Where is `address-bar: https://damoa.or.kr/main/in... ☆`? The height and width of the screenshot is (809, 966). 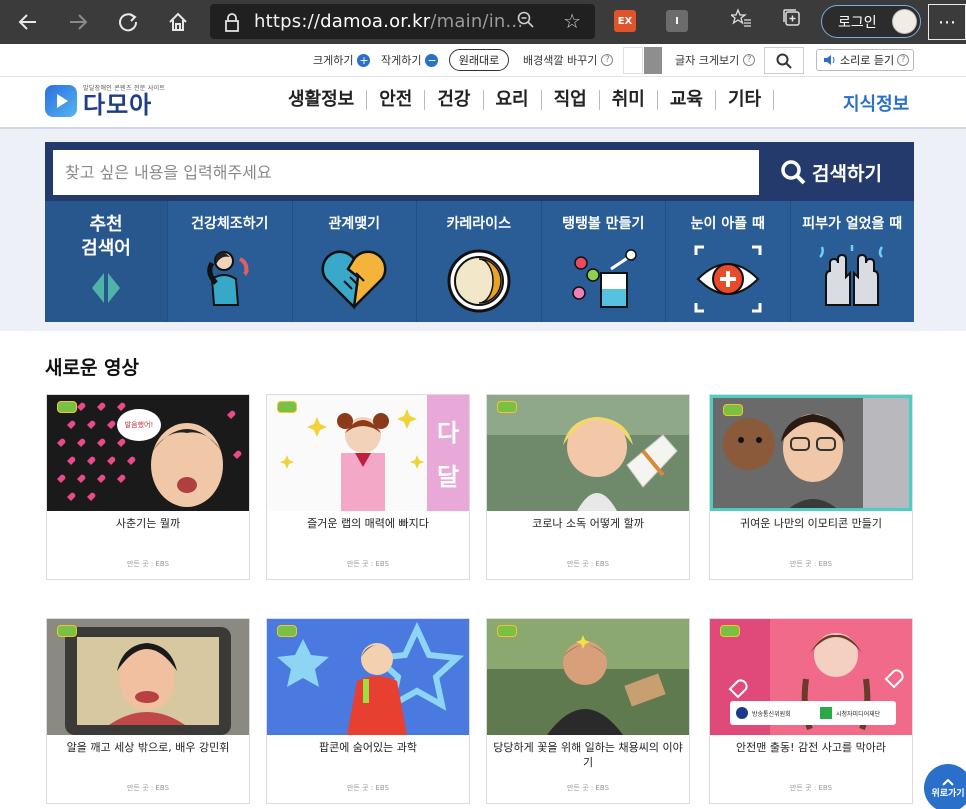
address-bar: https://damoa.or.kr/main/in... ☆ is located at coordinates (402, 21).